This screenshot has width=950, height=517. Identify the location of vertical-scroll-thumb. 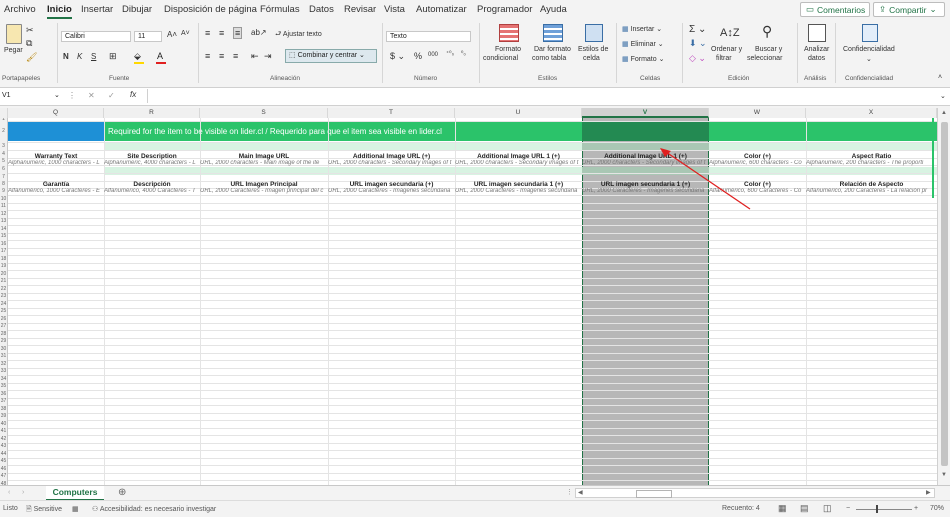
(944, 294).